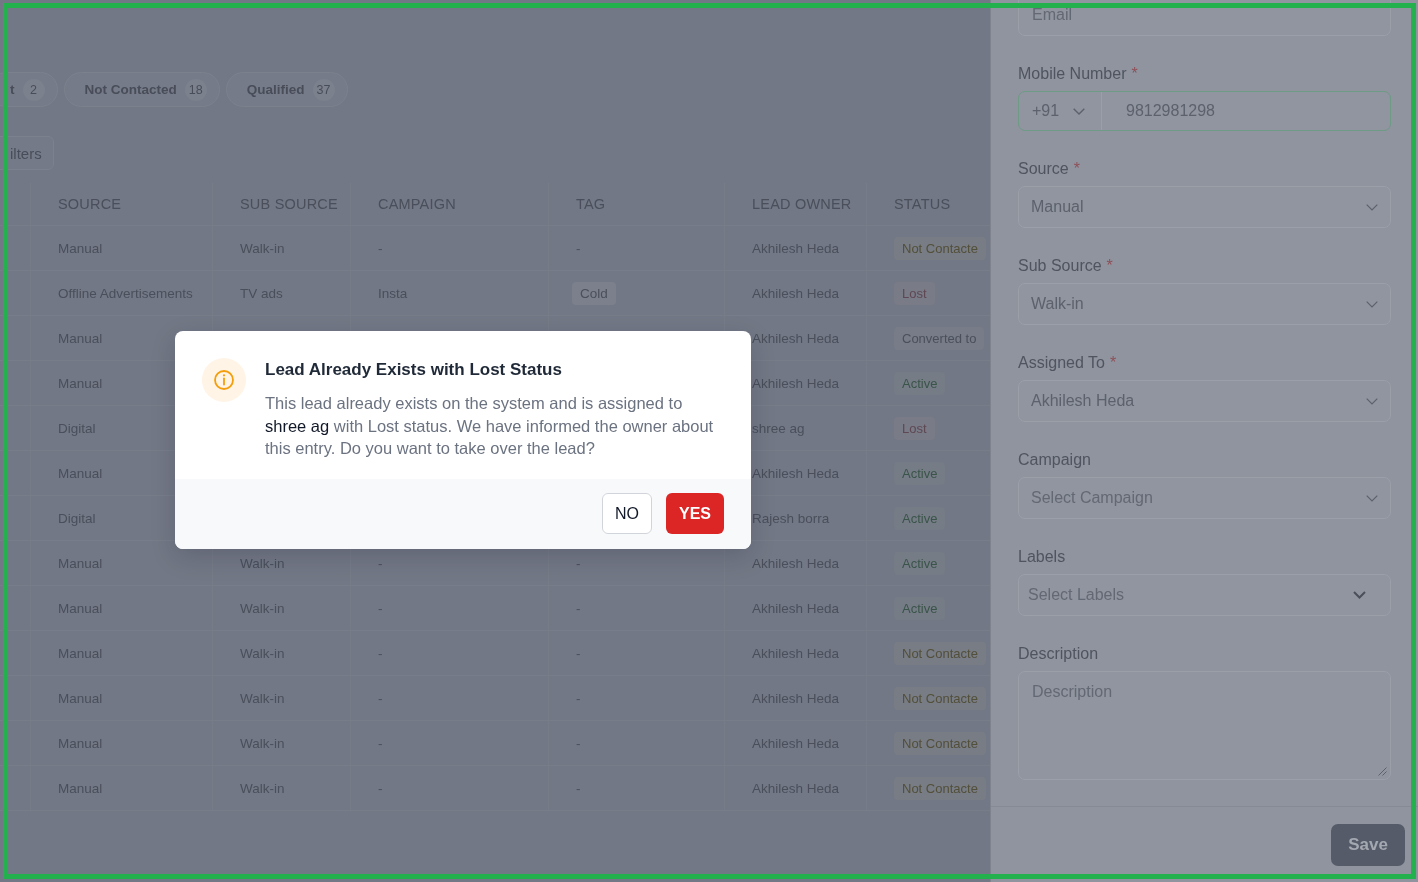  I want to click on dialog-title: Lead Already Exists with Lost Status, so click(414, 370).